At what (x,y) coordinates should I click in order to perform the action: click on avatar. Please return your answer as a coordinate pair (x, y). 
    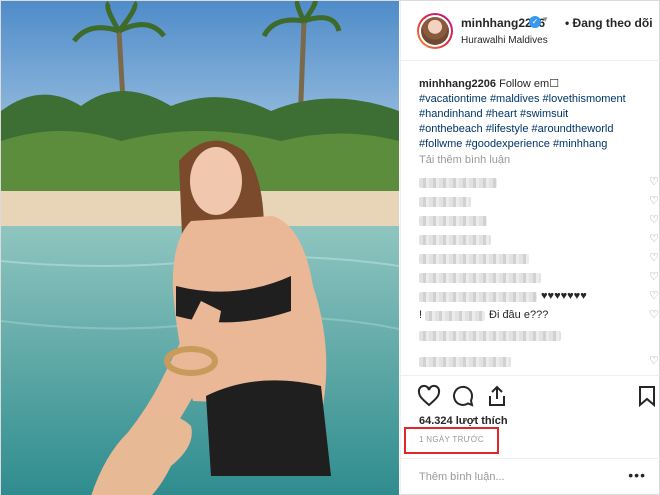
    Looking at the image, I should click on (435, 31).